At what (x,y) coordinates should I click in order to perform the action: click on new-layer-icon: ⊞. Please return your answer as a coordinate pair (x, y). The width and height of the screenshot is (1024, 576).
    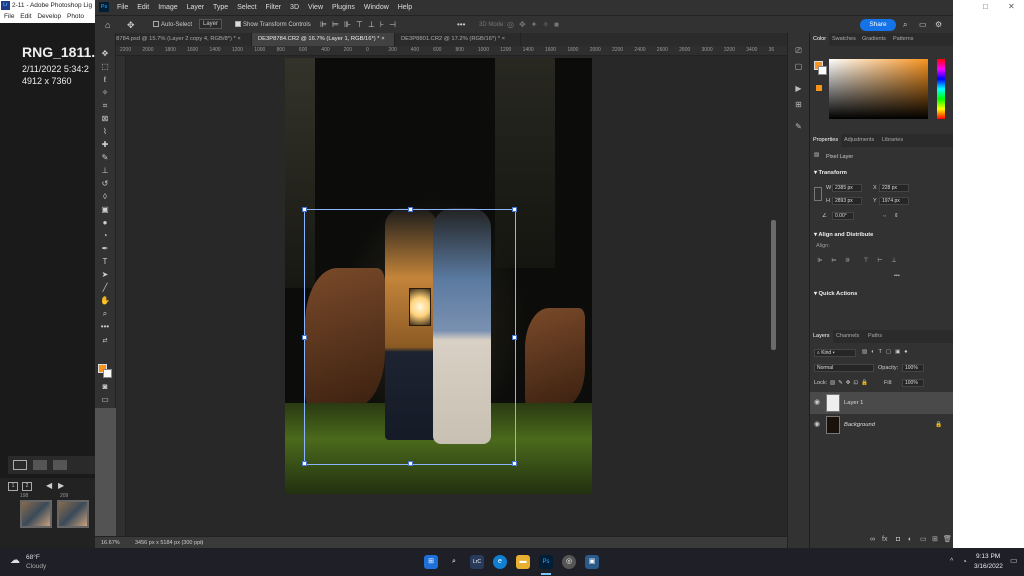
    Looking at the image, I should click on (935, 540).